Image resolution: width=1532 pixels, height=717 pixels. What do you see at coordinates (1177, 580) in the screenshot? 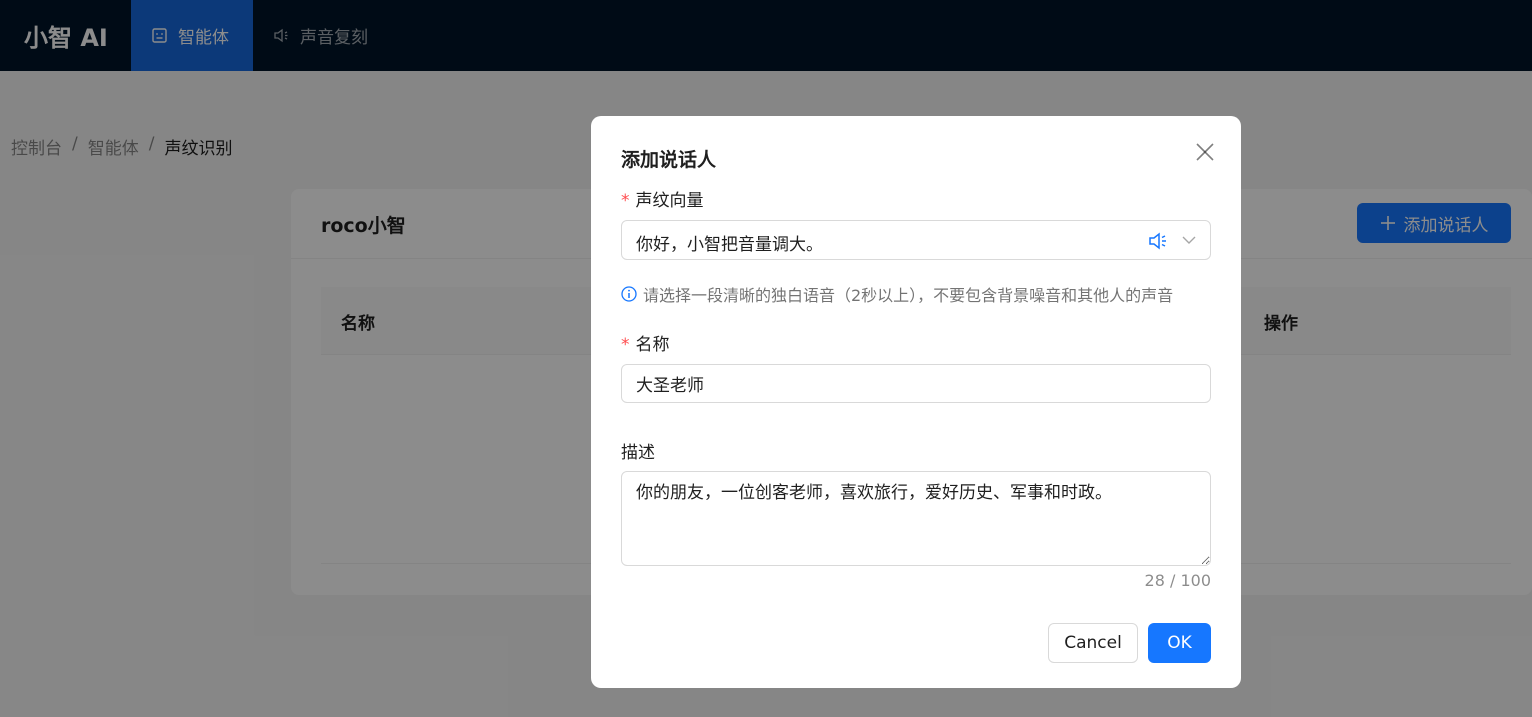
I see `description-char-counter: 28 / 100` at bounding box center [1177, 580].